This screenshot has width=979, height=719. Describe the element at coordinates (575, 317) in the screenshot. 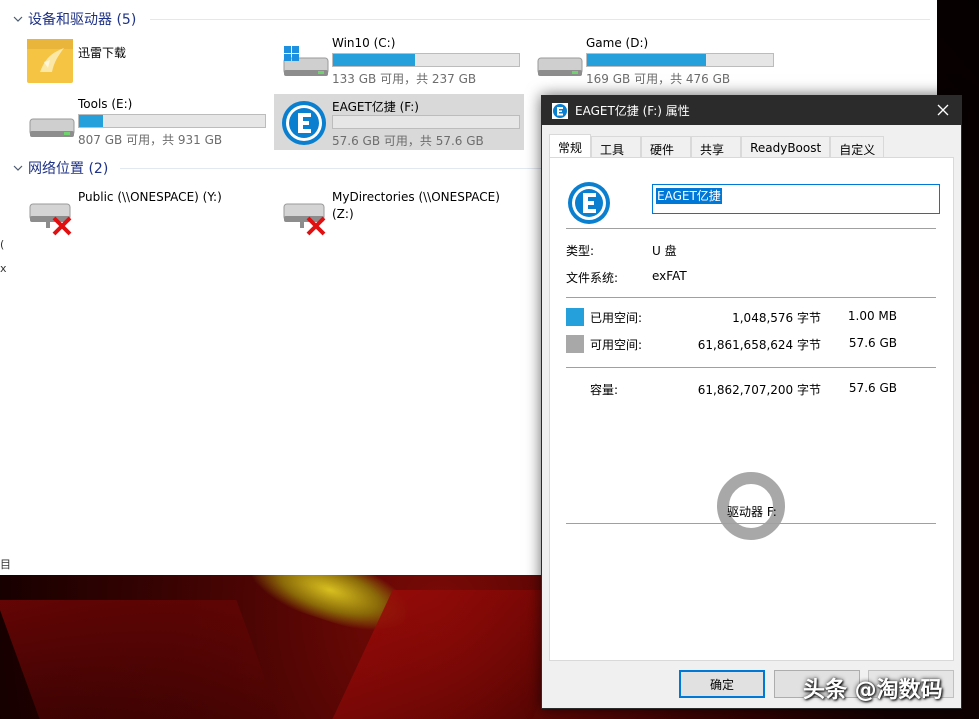

I see `used-space-swatch` at that location.